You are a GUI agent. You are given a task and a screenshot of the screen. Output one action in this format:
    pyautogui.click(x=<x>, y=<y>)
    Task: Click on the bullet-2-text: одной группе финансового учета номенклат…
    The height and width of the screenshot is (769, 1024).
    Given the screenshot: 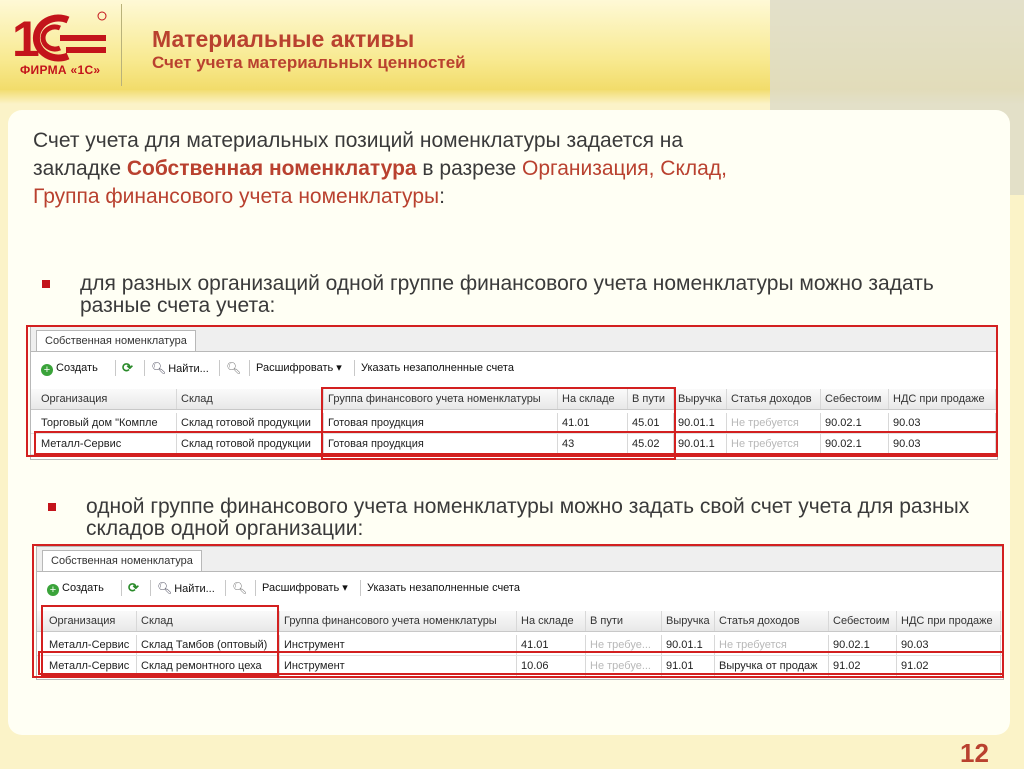 What is the action you would take?
    pyautogui.click(x=528, y=517)
    